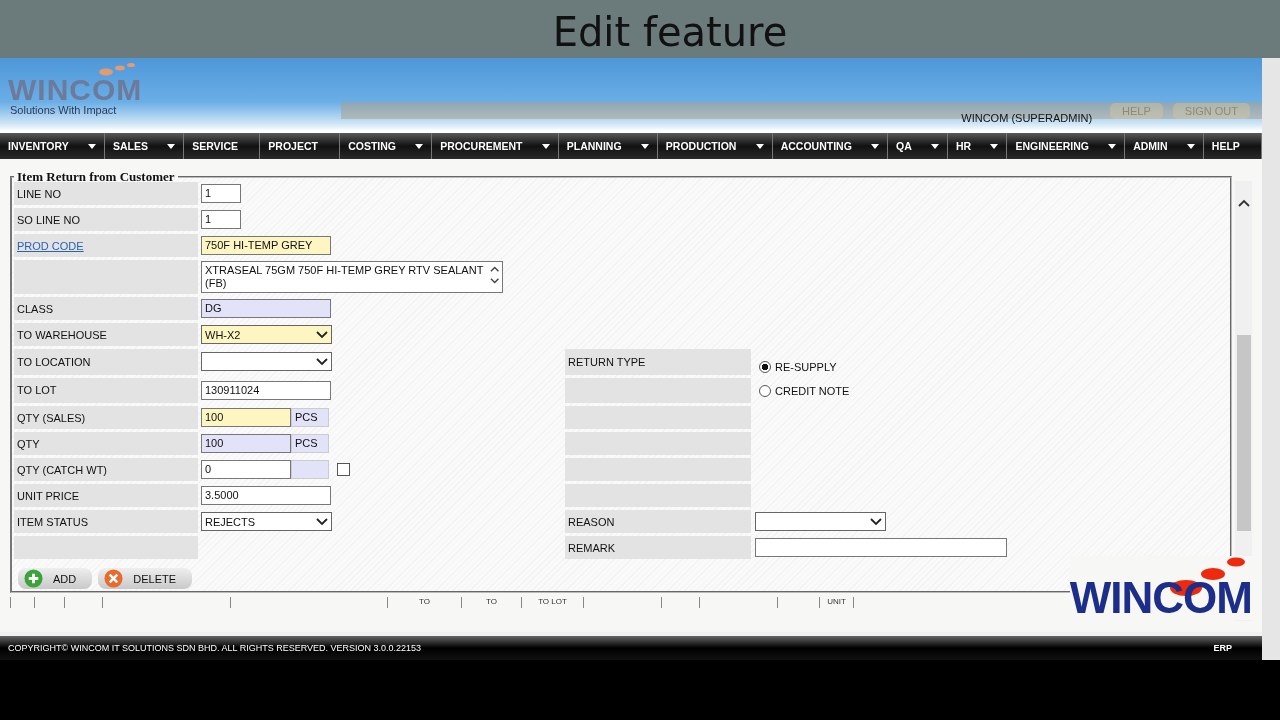 The width and height of the screenshot is (1280, 720). Describe the element at coordinates (246, 469) in the screenshot. I see `input-field: 0` at that location.